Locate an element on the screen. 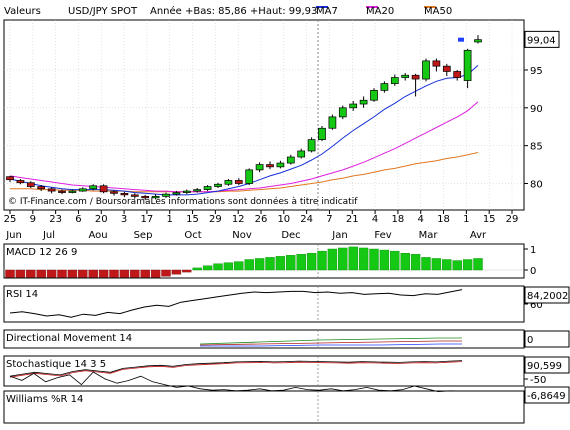 The image size is (570, 430). x-month-label: Dec is located at coordinates (290, 235).